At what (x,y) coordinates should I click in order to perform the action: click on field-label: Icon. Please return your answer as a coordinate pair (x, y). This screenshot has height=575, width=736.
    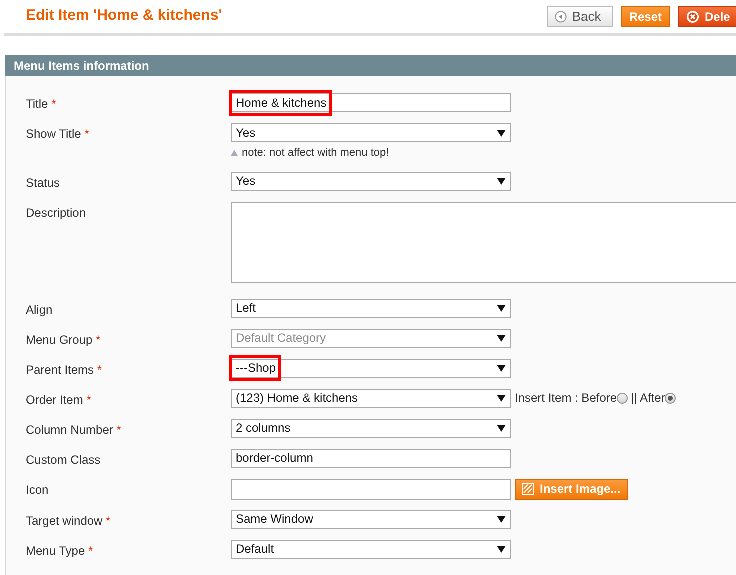
    Looking at the image, I should click on (38, 490).